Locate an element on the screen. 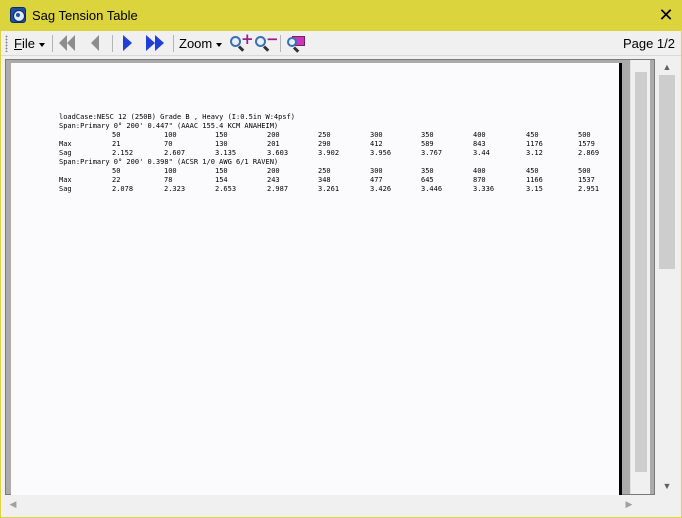  table-cell: 1166 is located at coordinates (534, 180).